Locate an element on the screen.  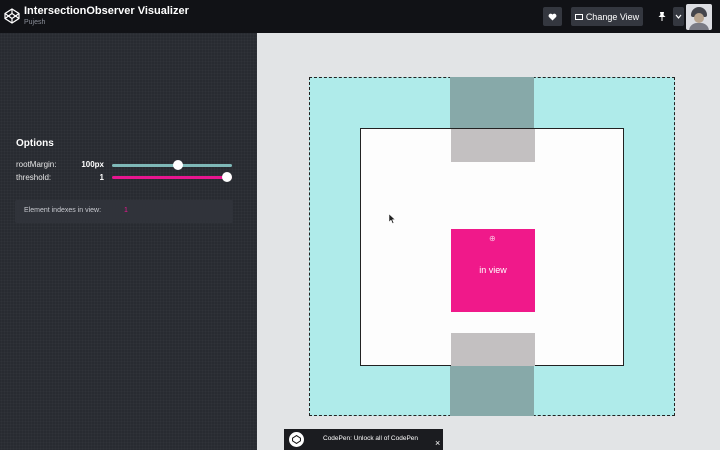
pin-icon is located at coordinates (662, 16).